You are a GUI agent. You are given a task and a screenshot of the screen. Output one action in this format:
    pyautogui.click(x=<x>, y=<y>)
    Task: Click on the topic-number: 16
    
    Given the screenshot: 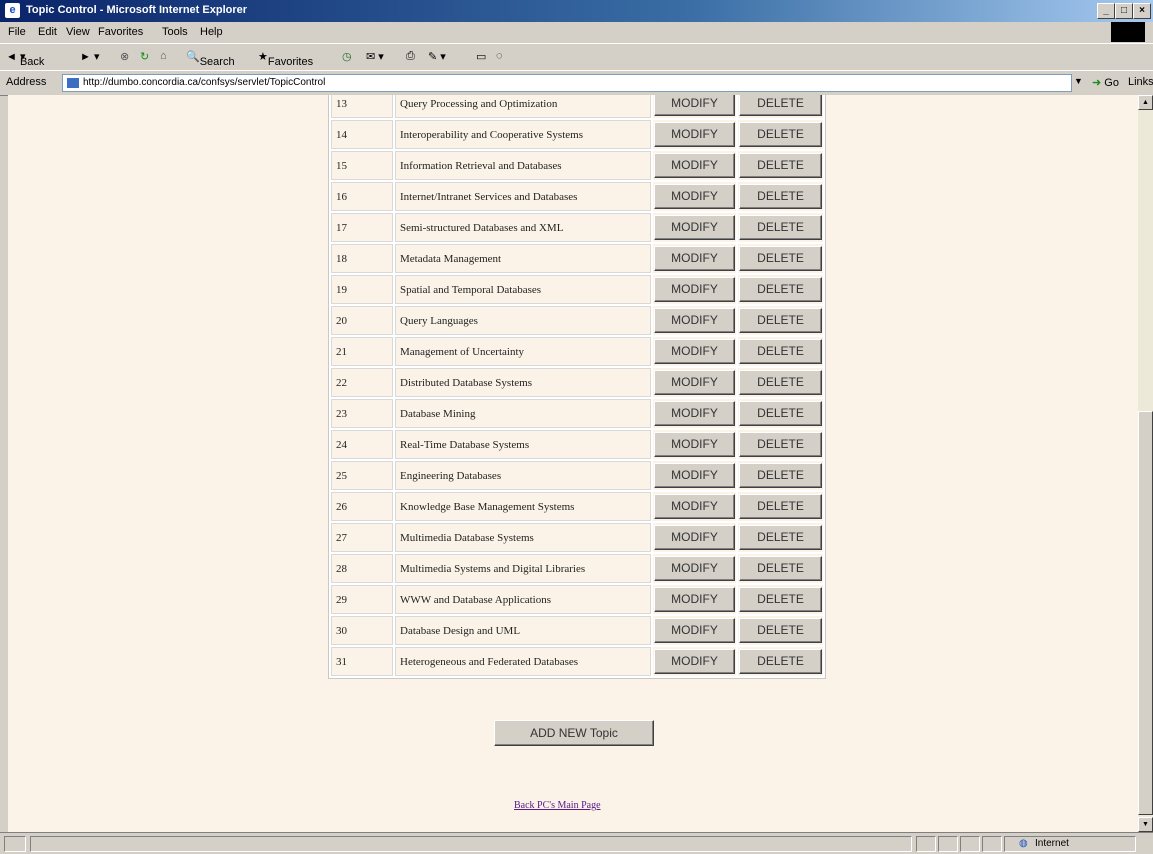 What is the action you would take?
    pyautogui.click(x=362, y=196)
    